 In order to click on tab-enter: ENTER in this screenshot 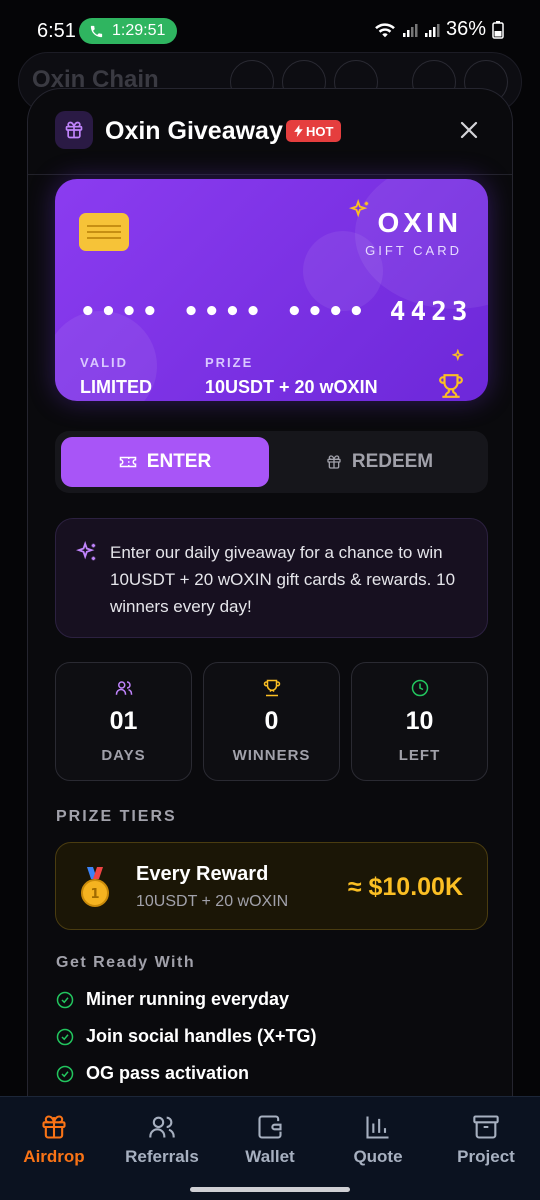, I will do `click(165, 462)`.